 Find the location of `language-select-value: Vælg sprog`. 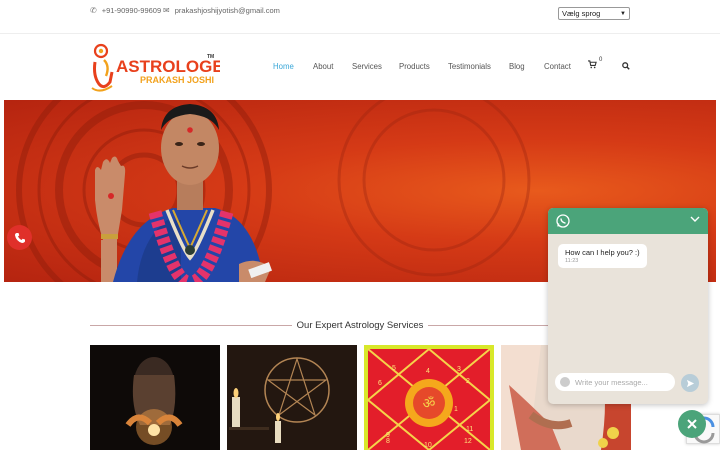

language-select-value: Vælg sprog is located at coordinates (581, 13).